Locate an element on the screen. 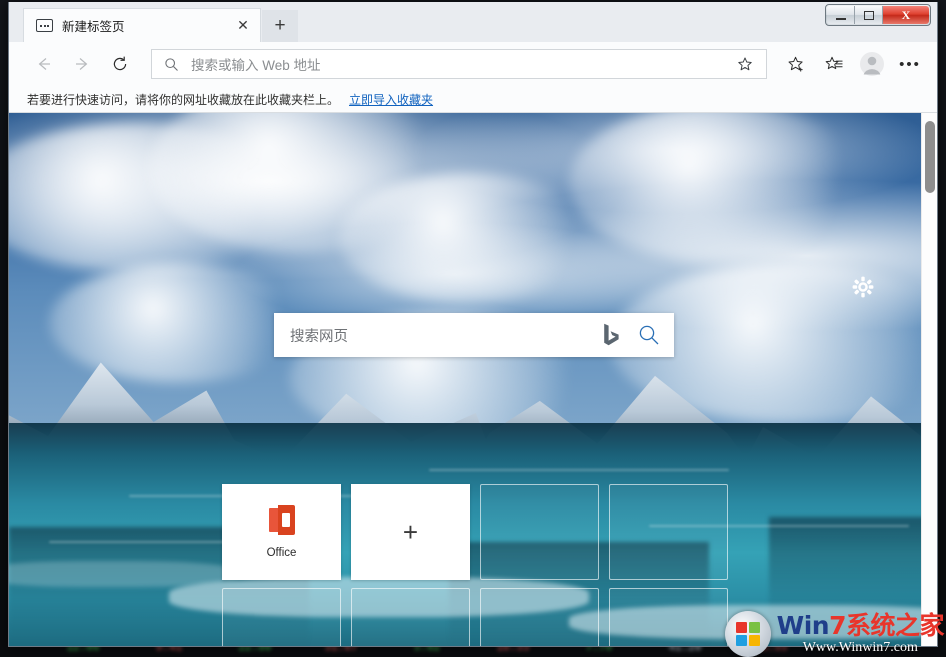  import-favorites-link: 立即导入收藏夹 is located at coordinates (391, 99).